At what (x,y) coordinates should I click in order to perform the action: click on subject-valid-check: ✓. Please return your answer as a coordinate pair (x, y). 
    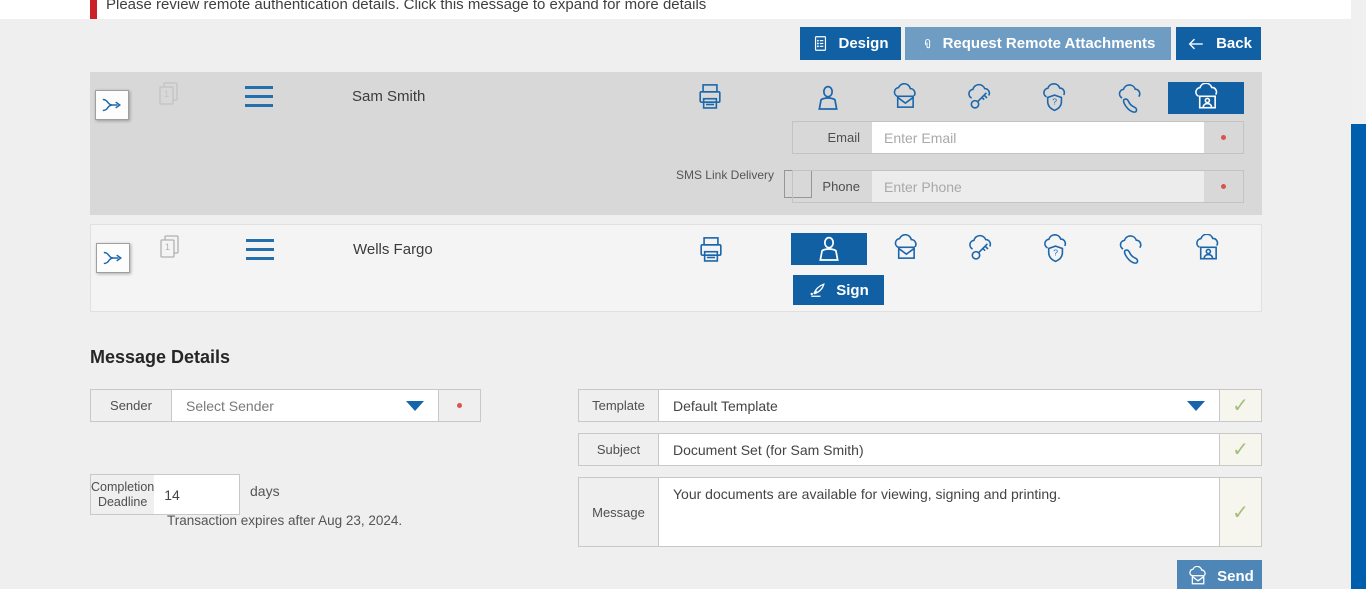
    Looking at the image, I should click on (1240, 449).